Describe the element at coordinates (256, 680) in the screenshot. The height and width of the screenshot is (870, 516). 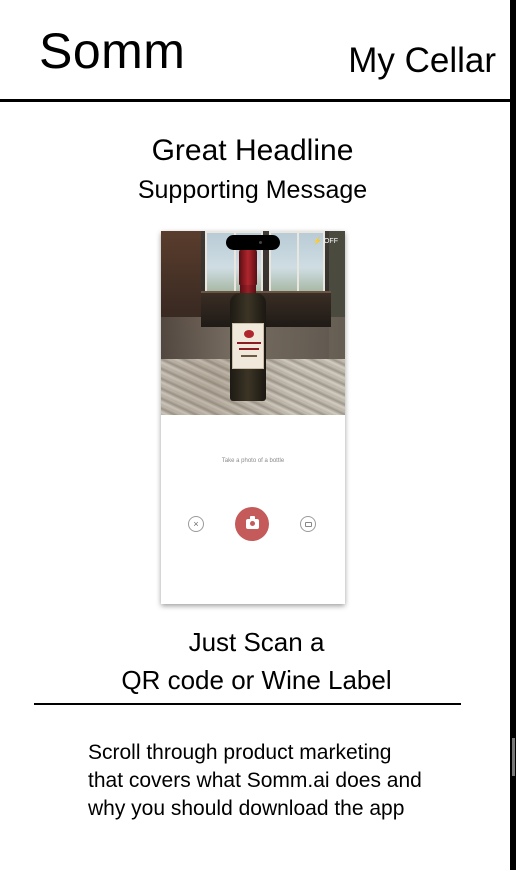
I see `scan-caption-line-2: QR code or Wine Label` at that location.